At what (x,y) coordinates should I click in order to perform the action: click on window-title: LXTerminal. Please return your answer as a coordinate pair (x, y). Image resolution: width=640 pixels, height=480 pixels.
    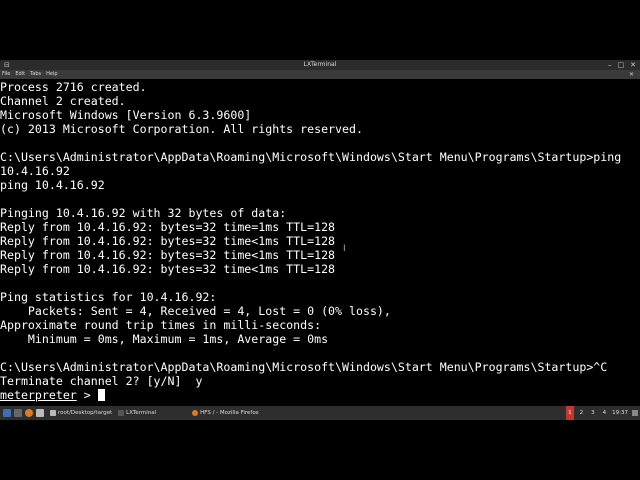
    Looking at the image, I should click on (320, 64).